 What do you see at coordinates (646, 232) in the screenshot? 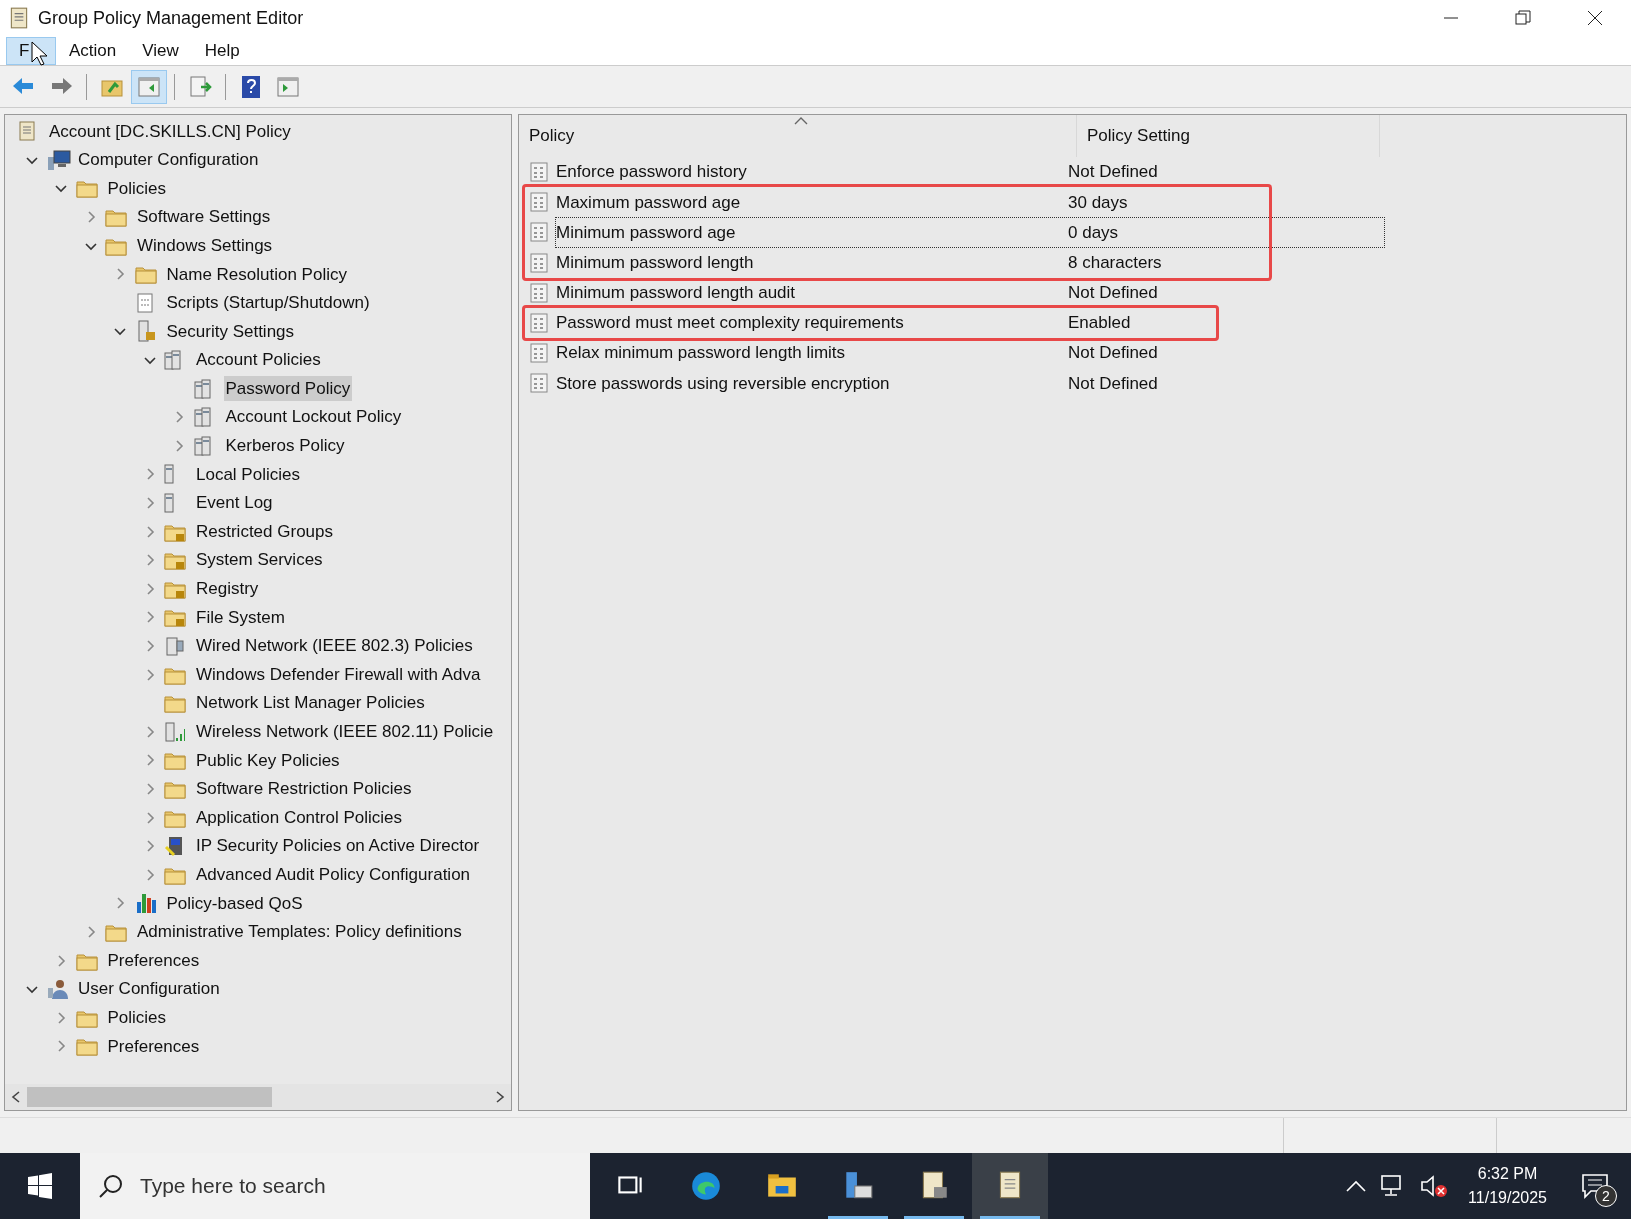
I see `policy-name: Minimum password age` at bounding box center [646, 232].